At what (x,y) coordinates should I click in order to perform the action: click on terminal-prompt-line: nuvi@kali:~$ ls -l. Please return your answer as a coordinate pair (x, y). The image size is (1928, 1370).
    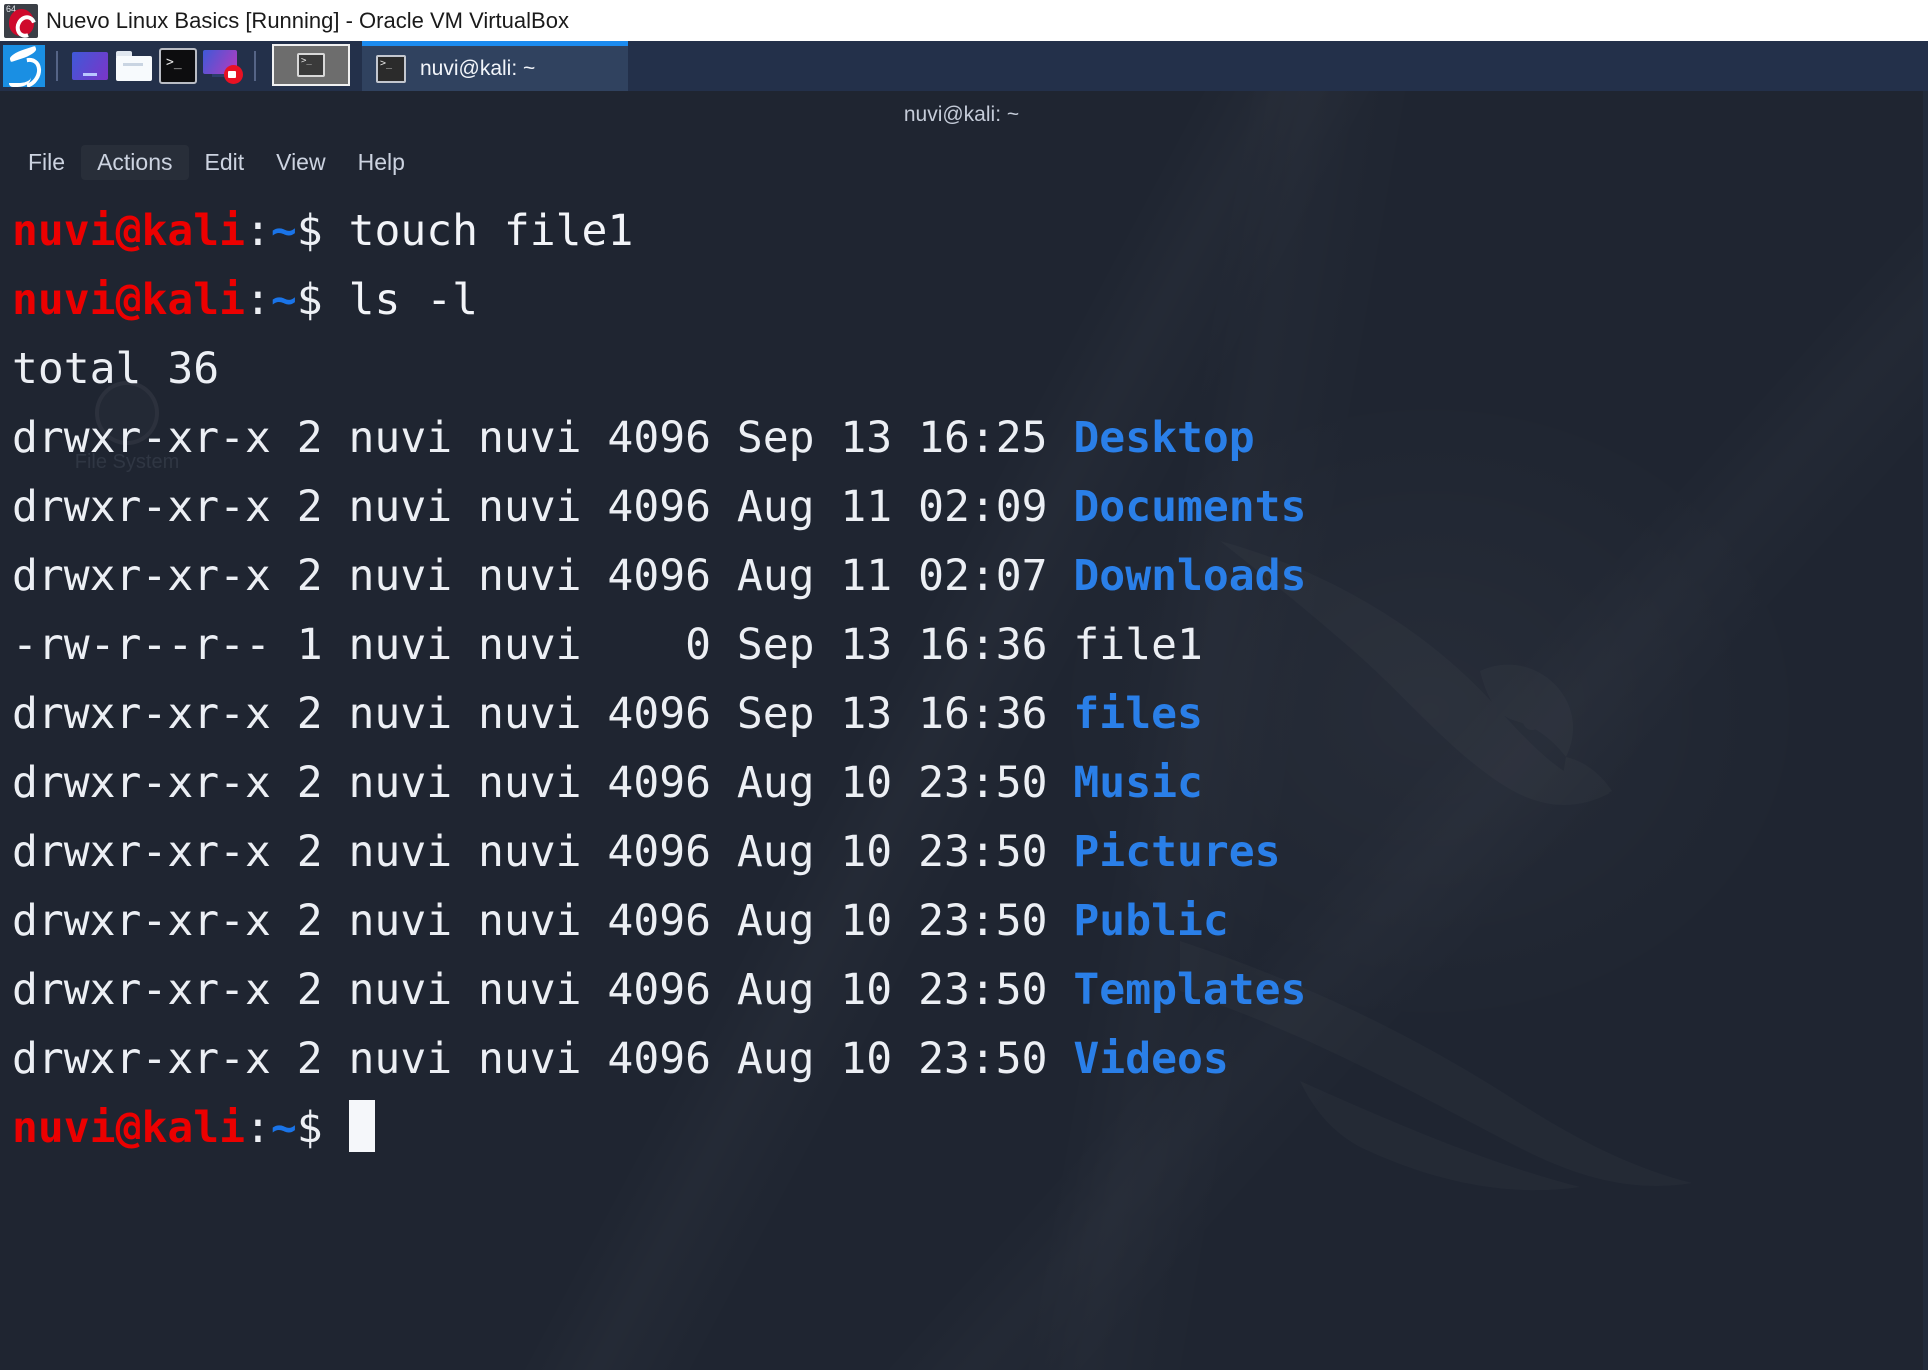
    Looking at the image, I should click on (967, 300).